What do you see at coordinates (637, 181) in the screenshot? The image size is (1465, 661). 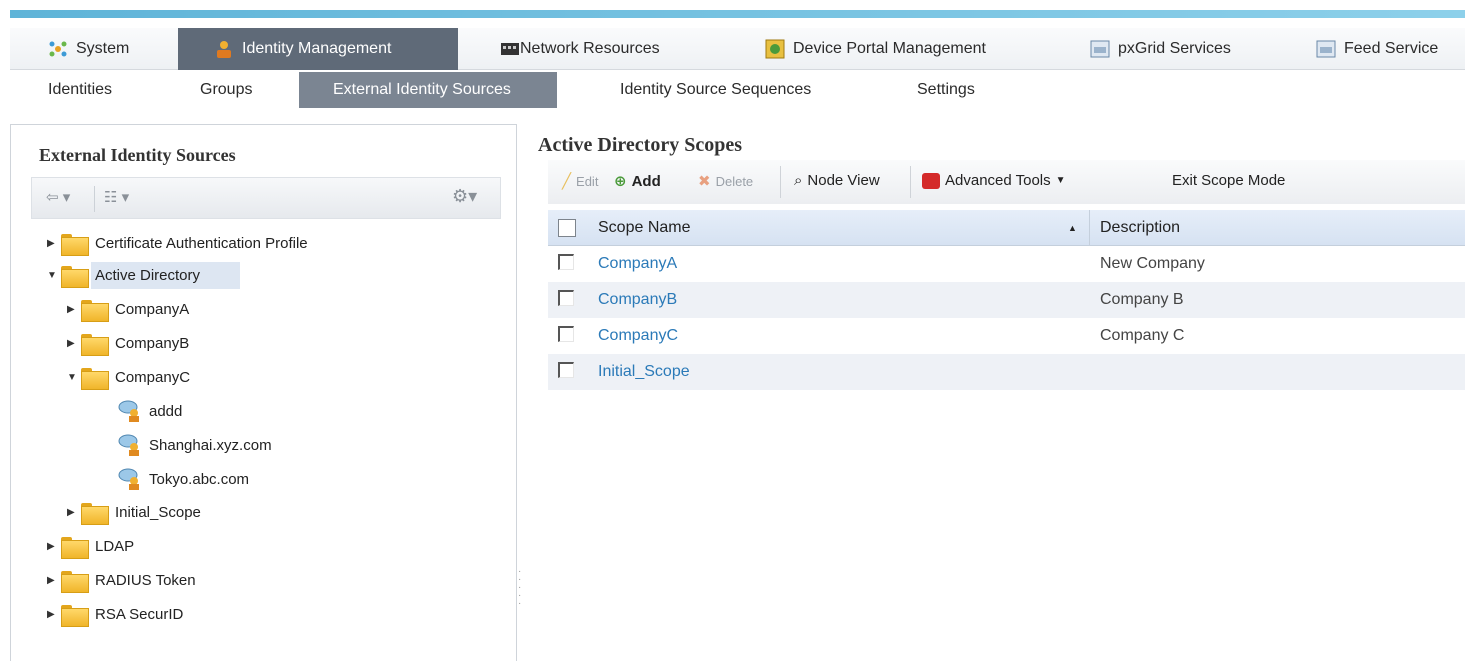 I see `add-button: ⊕ Add` at bounding box center [637, 181].